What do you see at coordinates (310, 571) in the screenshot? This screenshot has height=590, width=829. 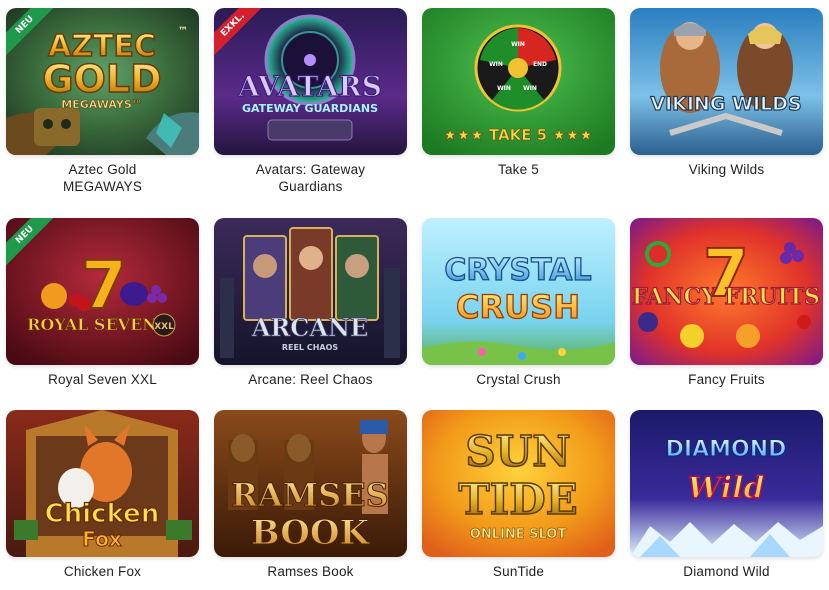 I see `game-title: Ramses Book` at bounding box center [310, 571].